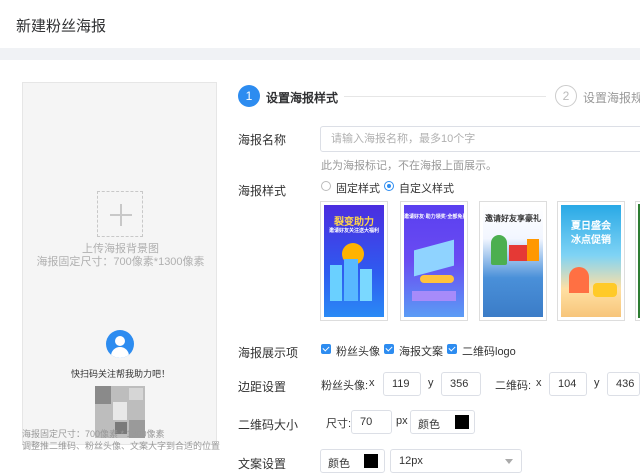  I want to click on qr-x-label: x, so click(539, 383).